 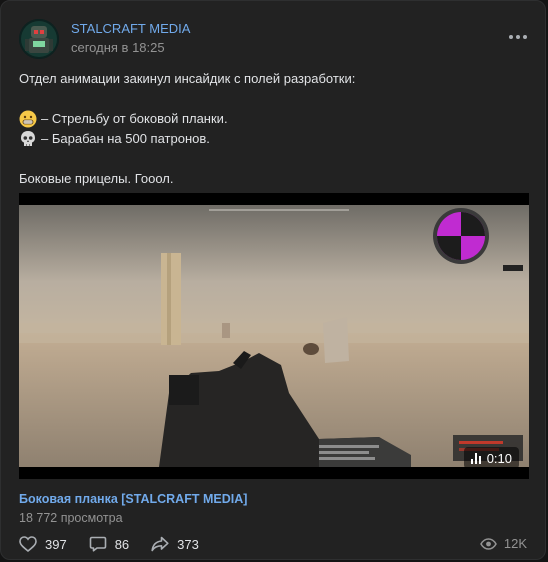 I want to click on more-icon, so click(x=518, y=37).